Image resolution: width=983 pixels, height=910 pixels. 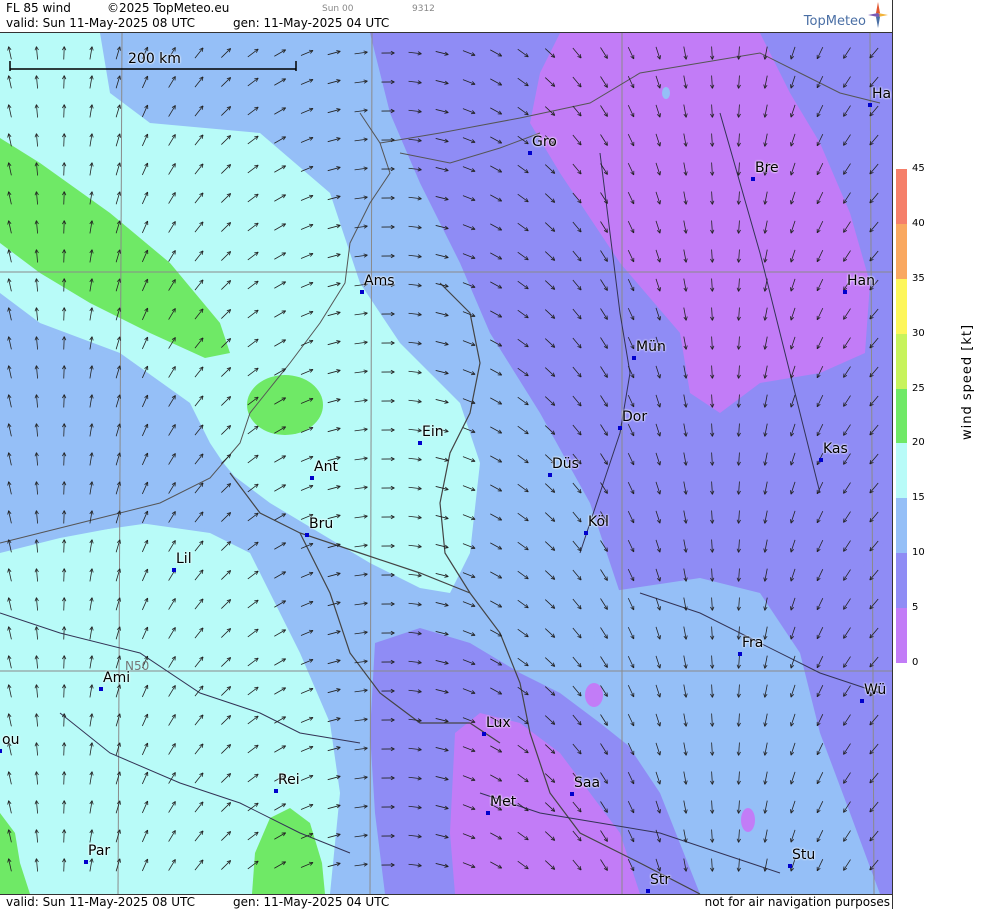 I want to click on city-label-kassel: Kas, so click(x=835, y=449).